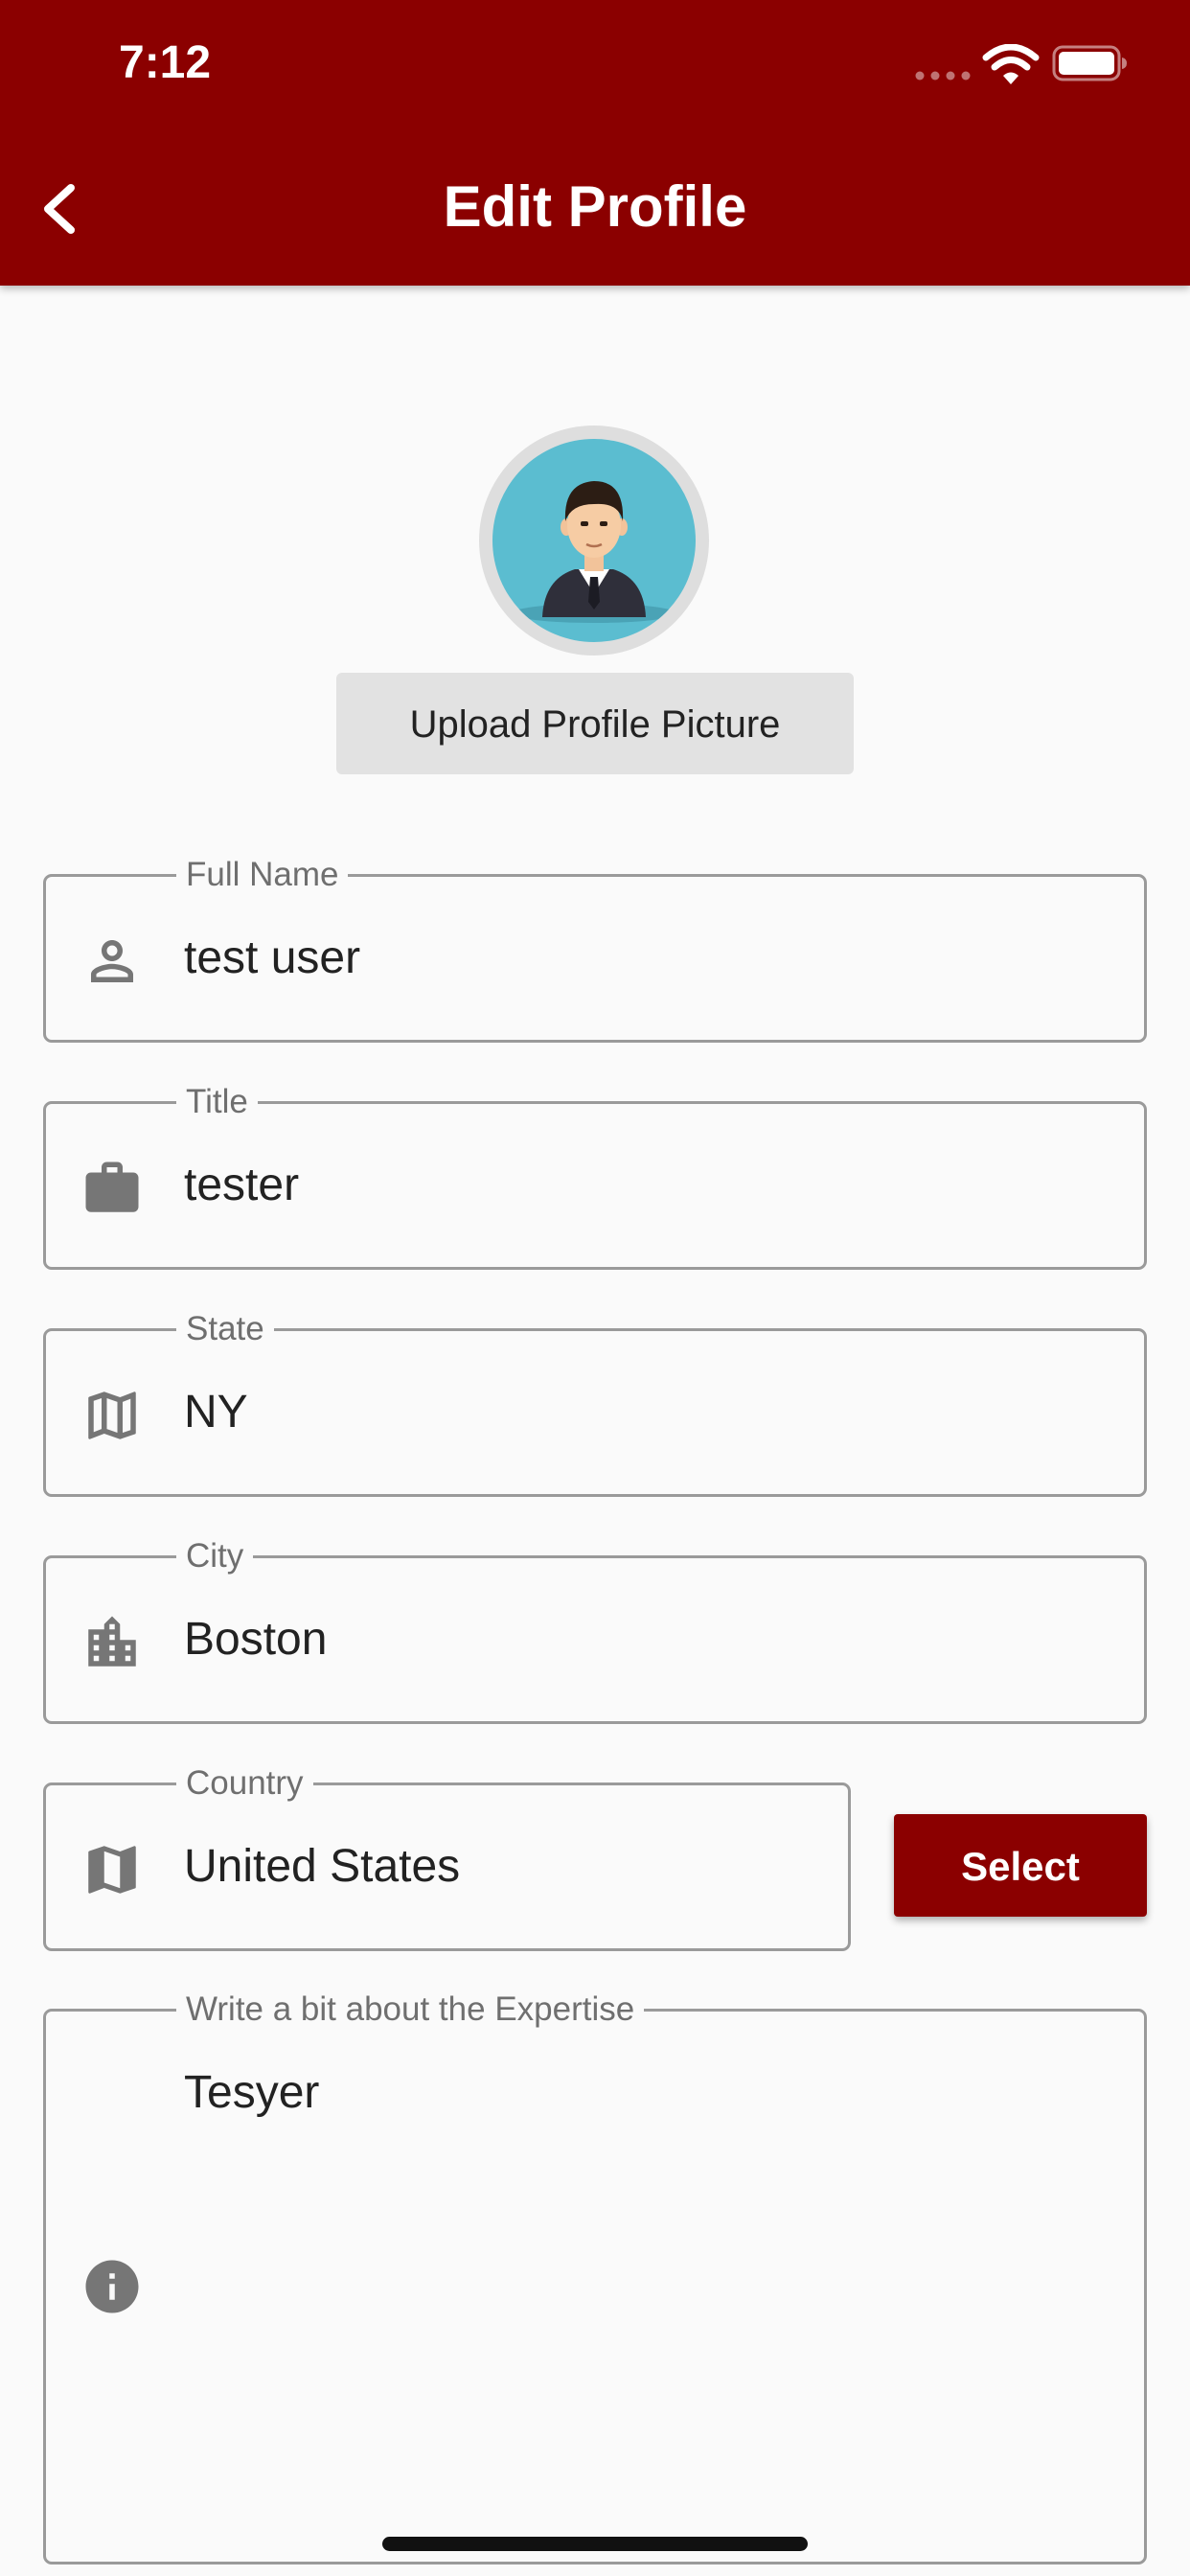 The image size is (1190, 2576). I want to click on title-field: Title tester, so click(595, 1176).